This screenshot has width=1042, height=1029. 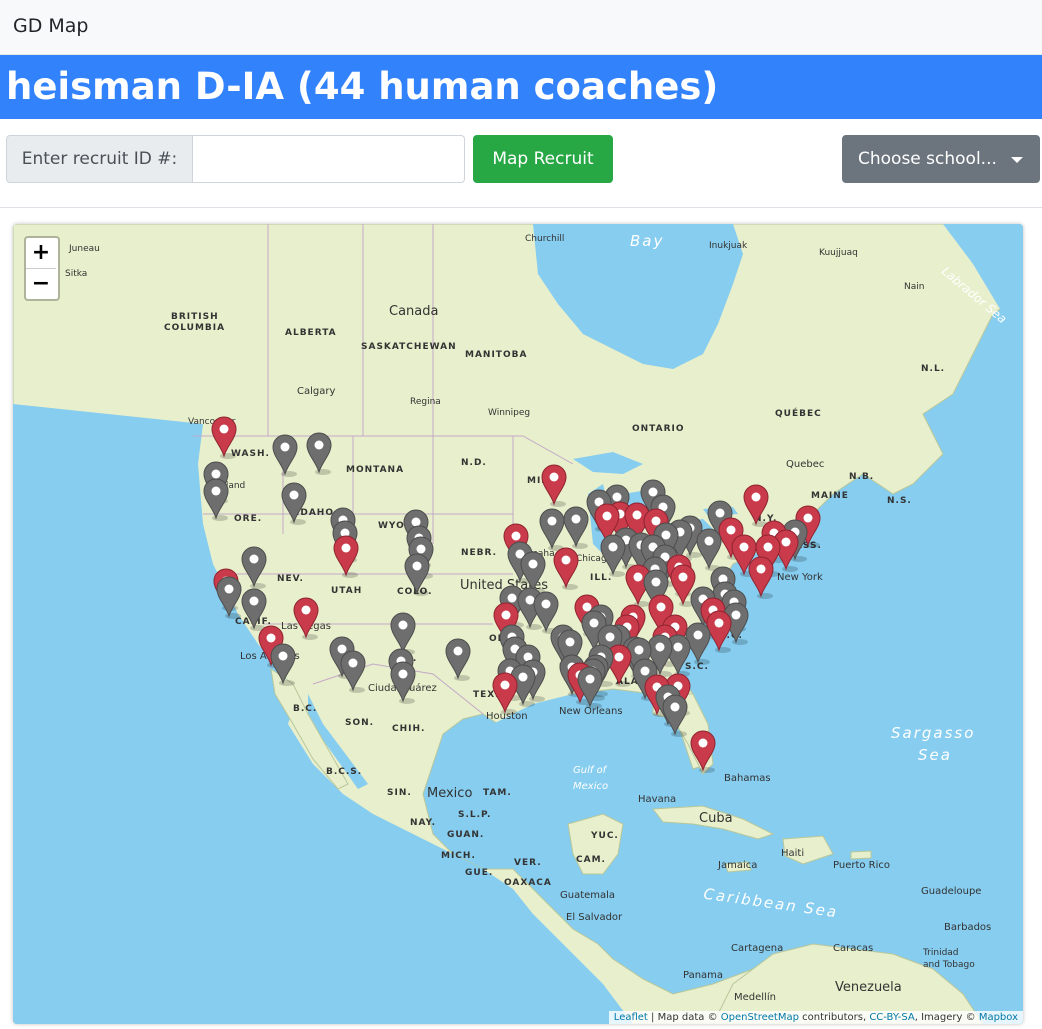 What do you see at coordinates (631, 1017) in the screenshot?
I see `leaflet-link: Leaflet` at bounding box center [631, 1017].